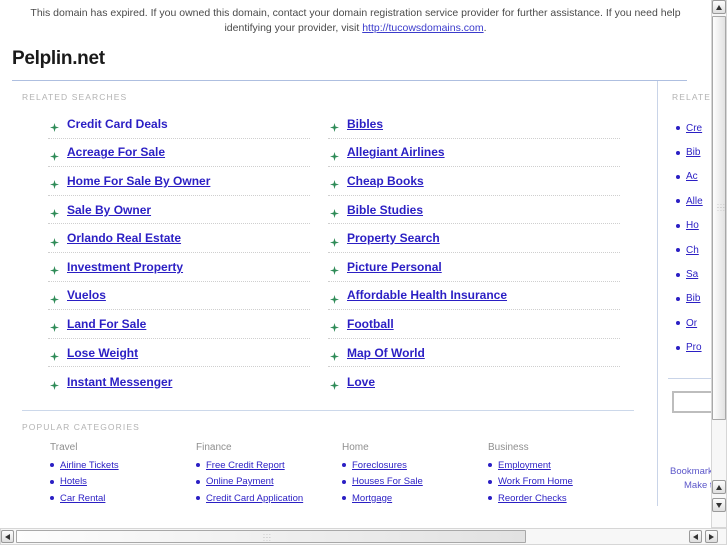  I want to click on sidebar-related-item: Sa, so click(693, 274).